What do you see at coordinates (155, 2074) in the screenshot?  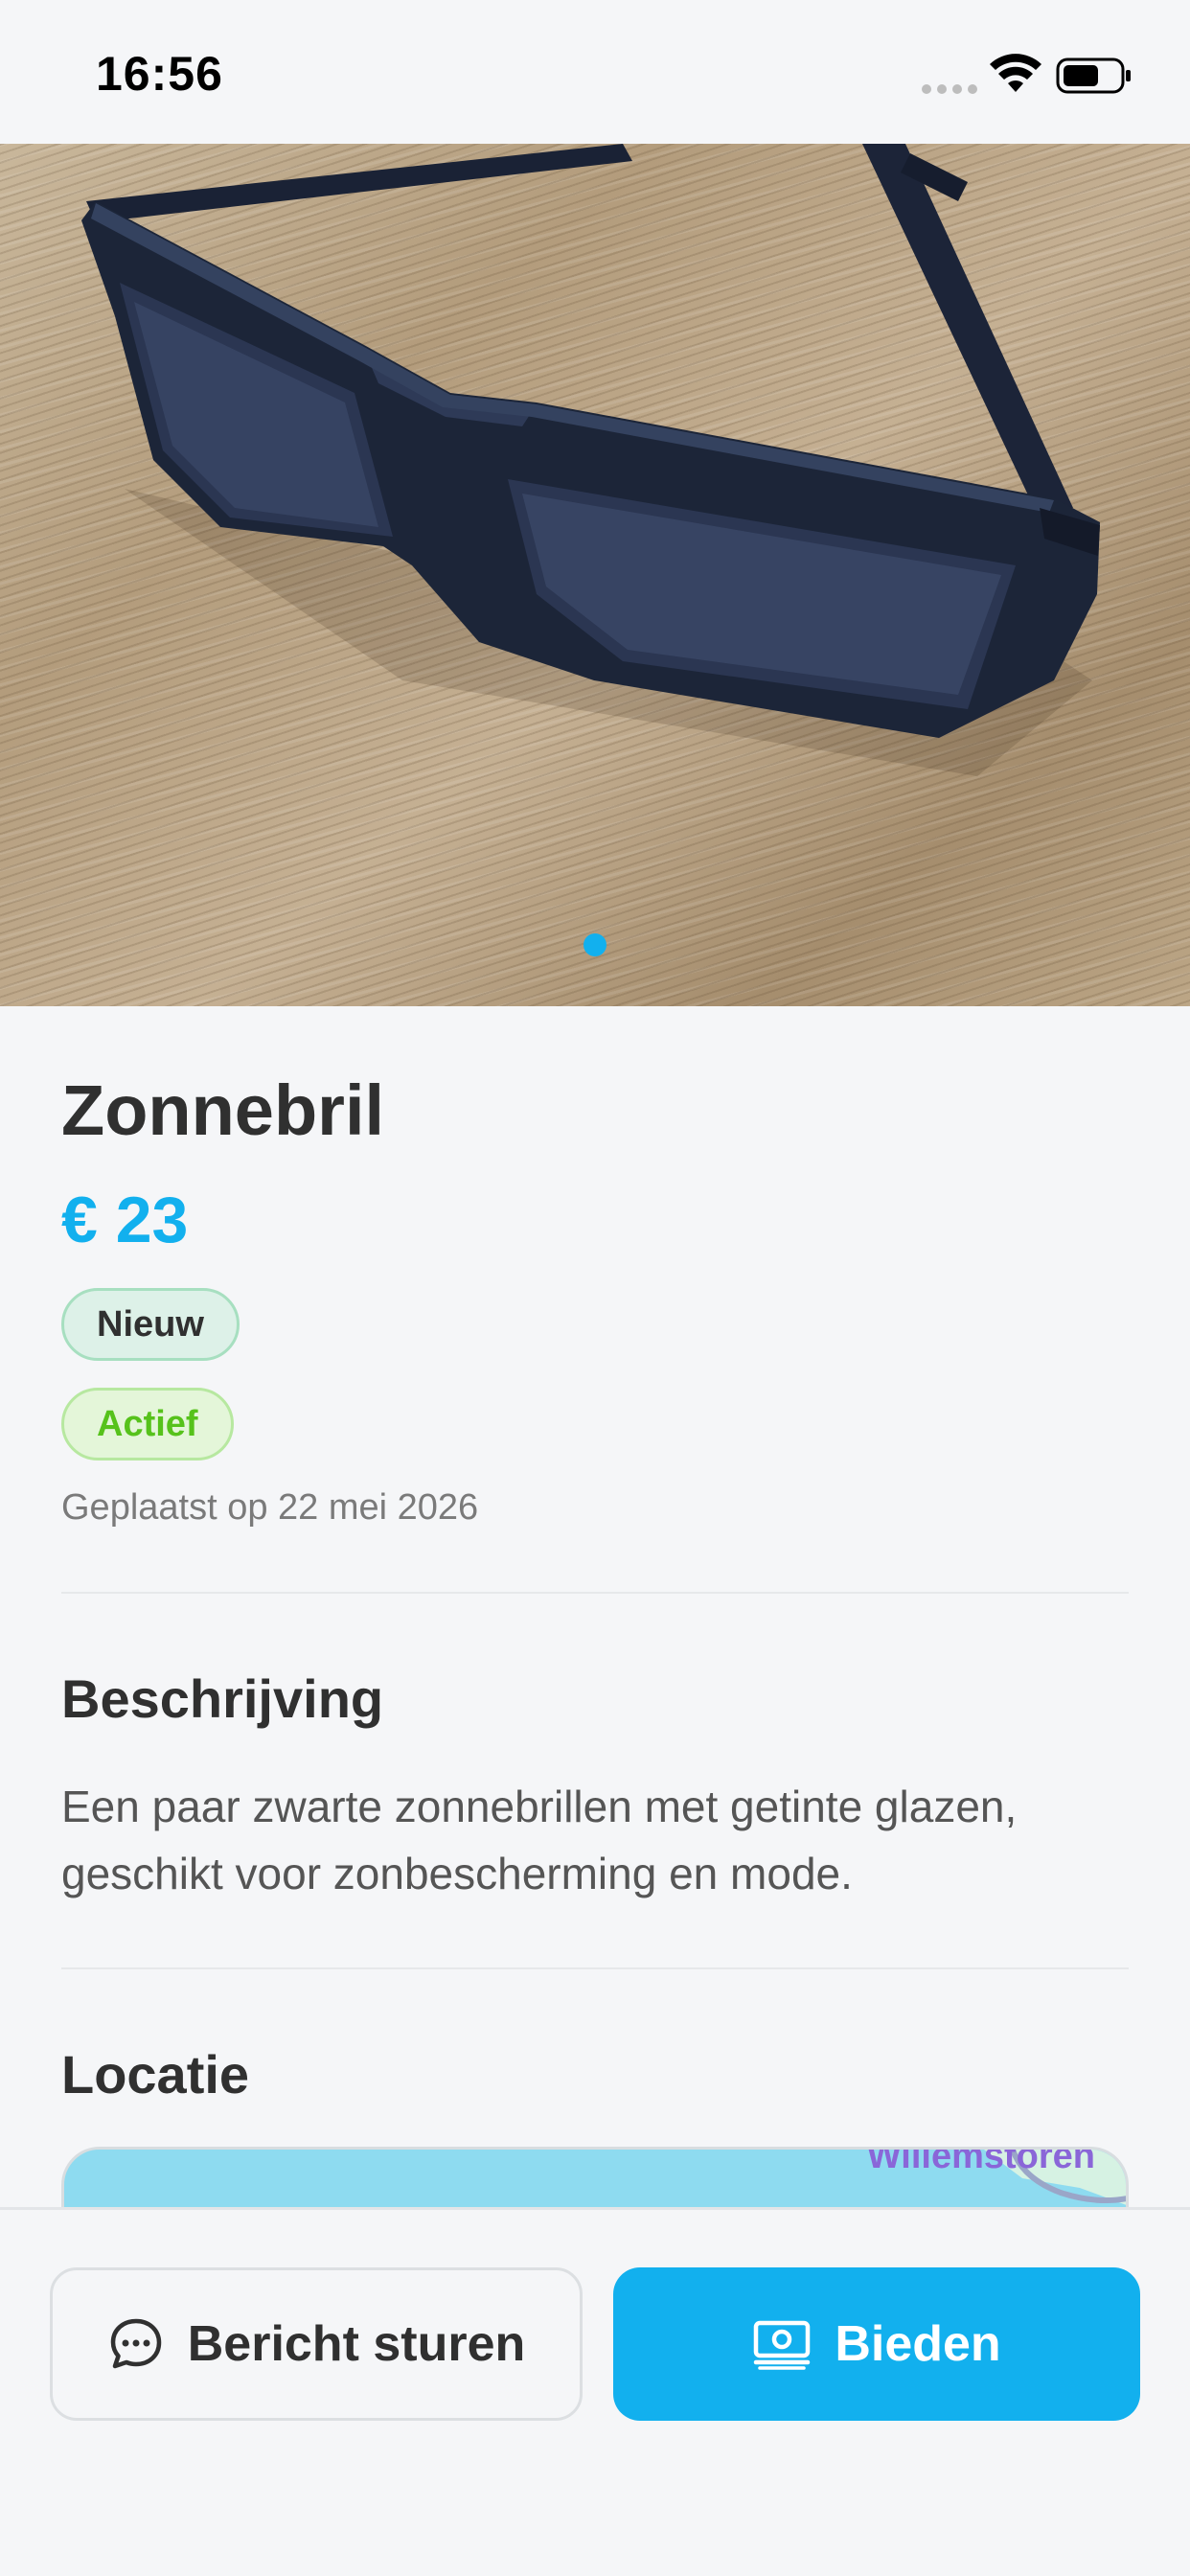 I see `location-heading: Locatie` at bounding box center [155, 2074].